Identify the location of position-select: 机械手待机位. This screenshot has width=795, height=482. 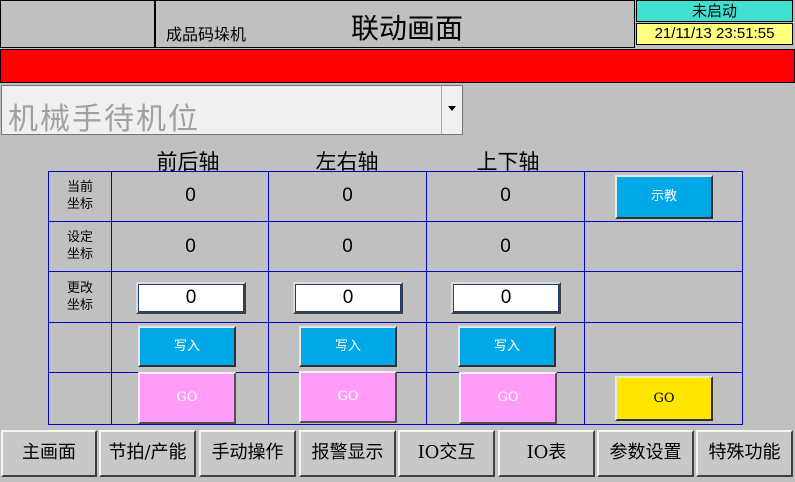
(232, 111).